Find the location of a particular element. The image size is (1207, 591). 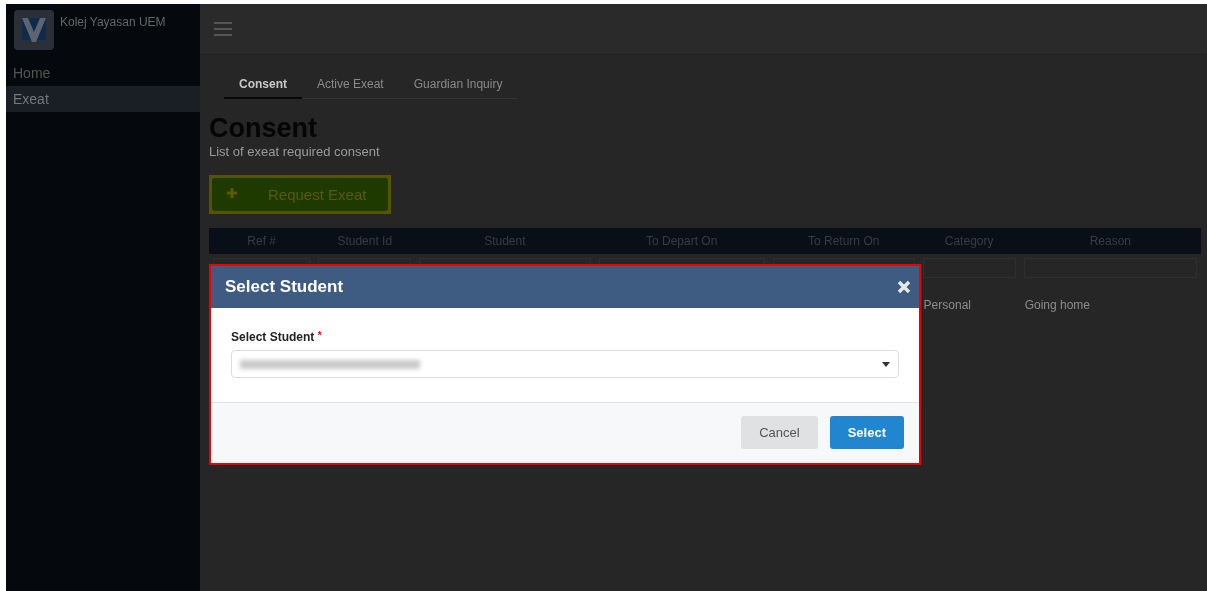

tab: Active Exeat is located at coordinates (350, 86).